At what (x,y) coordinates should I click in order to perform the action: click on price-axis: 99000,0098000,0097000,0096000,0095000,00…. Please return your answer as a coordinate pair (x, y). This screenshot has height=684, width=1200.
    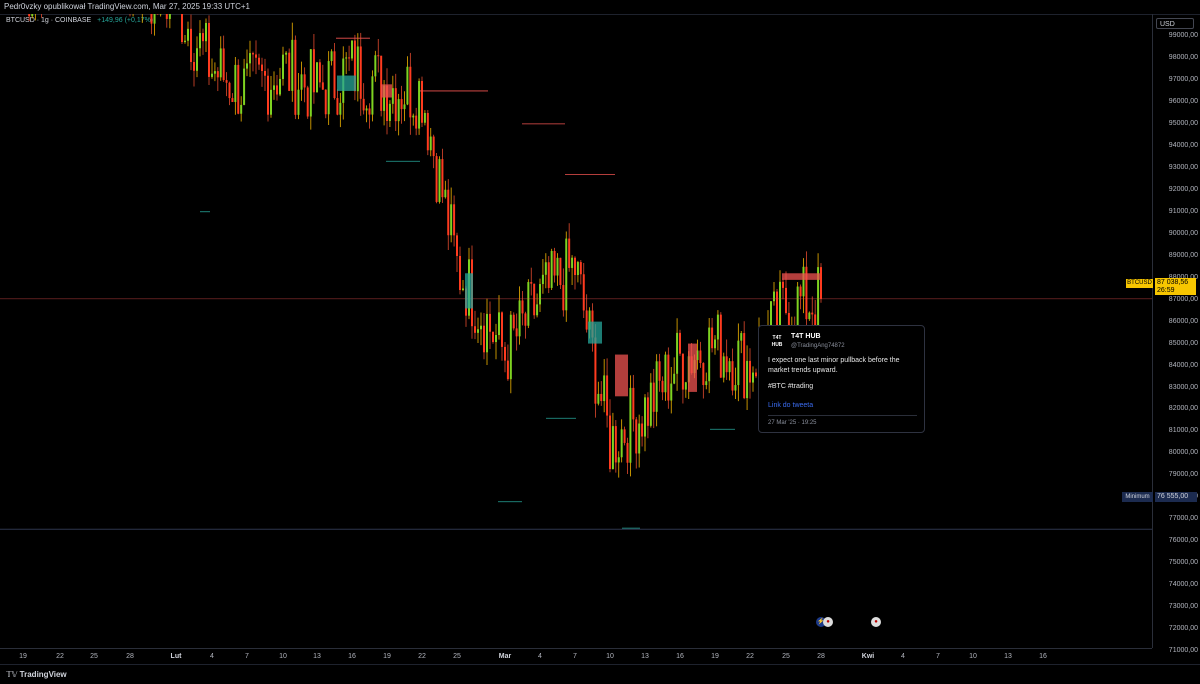
    Looking at the image, I should click on (1176, 331).